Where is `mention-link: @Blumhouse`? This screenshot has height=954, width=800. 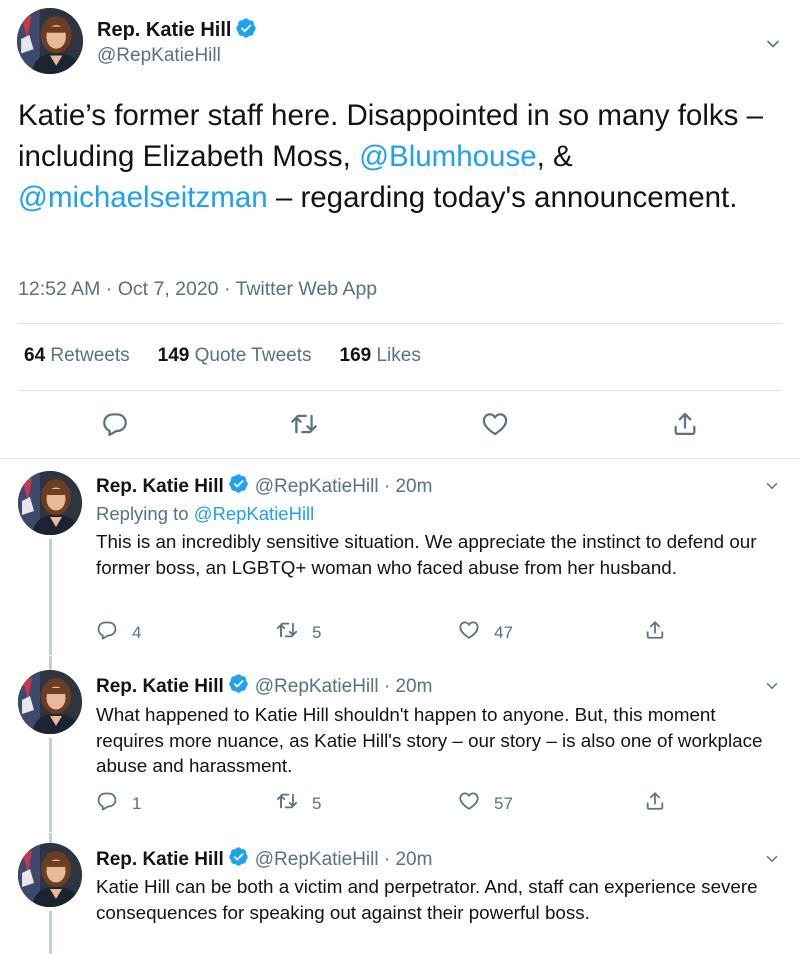 mention-link: @Blumhouse is located at coordinates (448, 156).